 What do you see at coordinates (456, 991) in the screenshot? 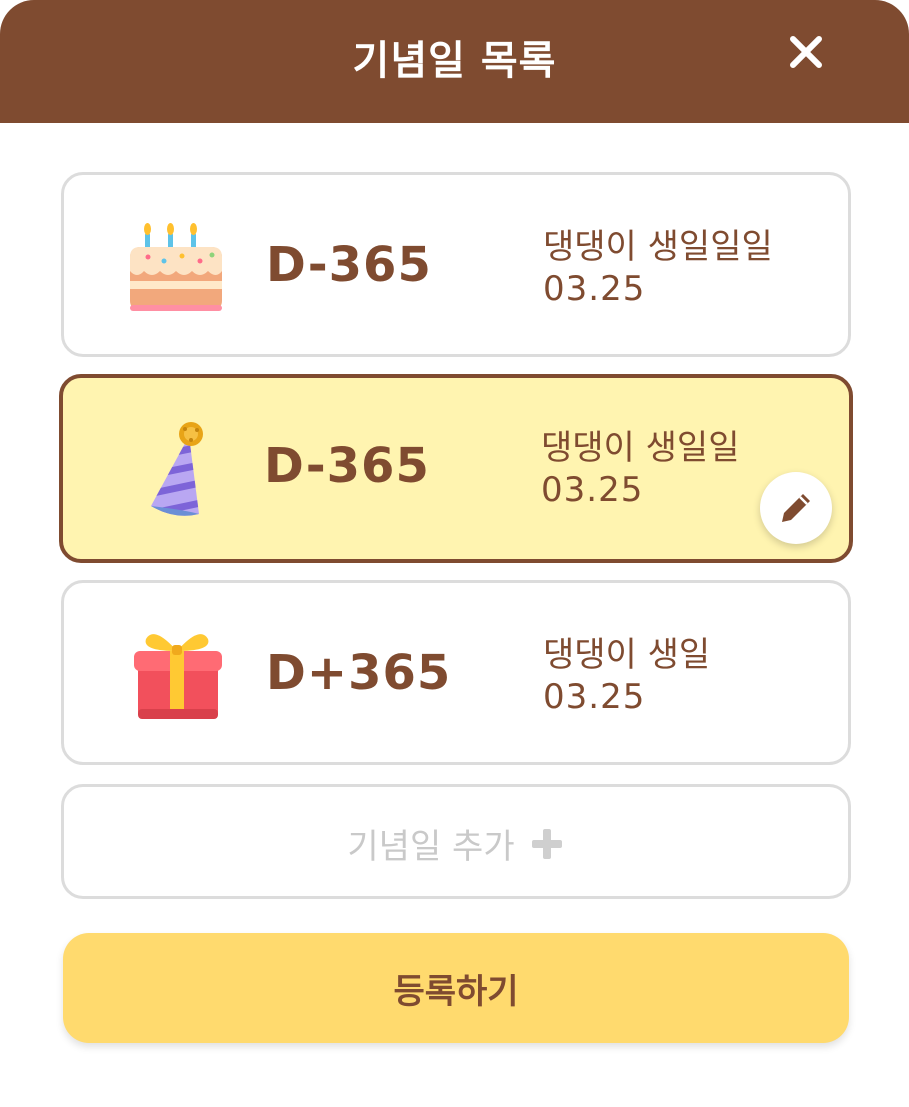
I see `register-button-label: 등록하기` at bounding box center [456, 991].